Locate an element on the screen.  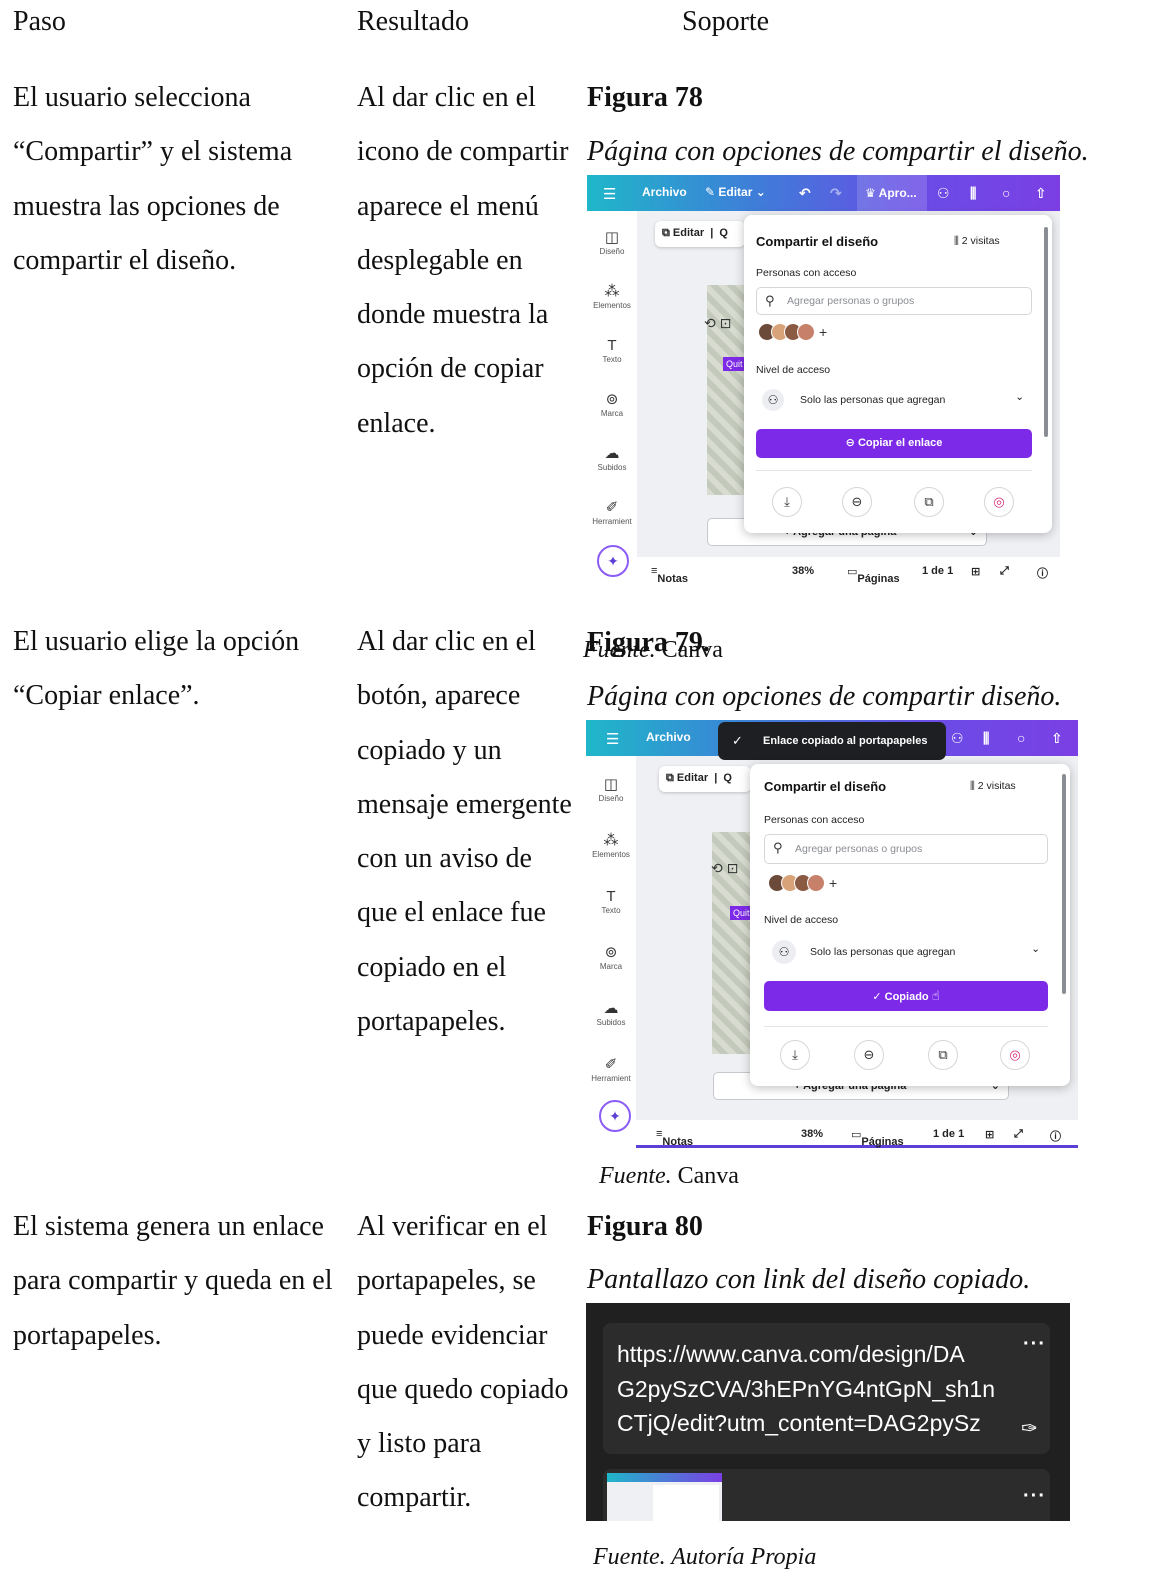
figure-78-title: Figura 78 is located at coordinates (645, 97).